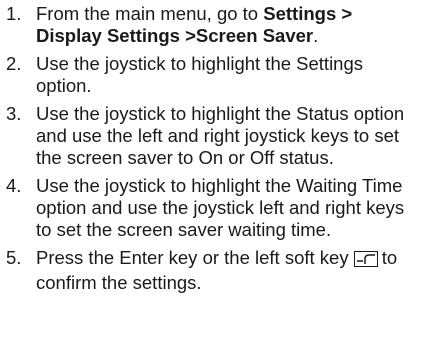 This screenshot has height=364, width=428. Describe the element at coordinates (316, 35) in the screenshot. I see `step-text-end: .` at that location.